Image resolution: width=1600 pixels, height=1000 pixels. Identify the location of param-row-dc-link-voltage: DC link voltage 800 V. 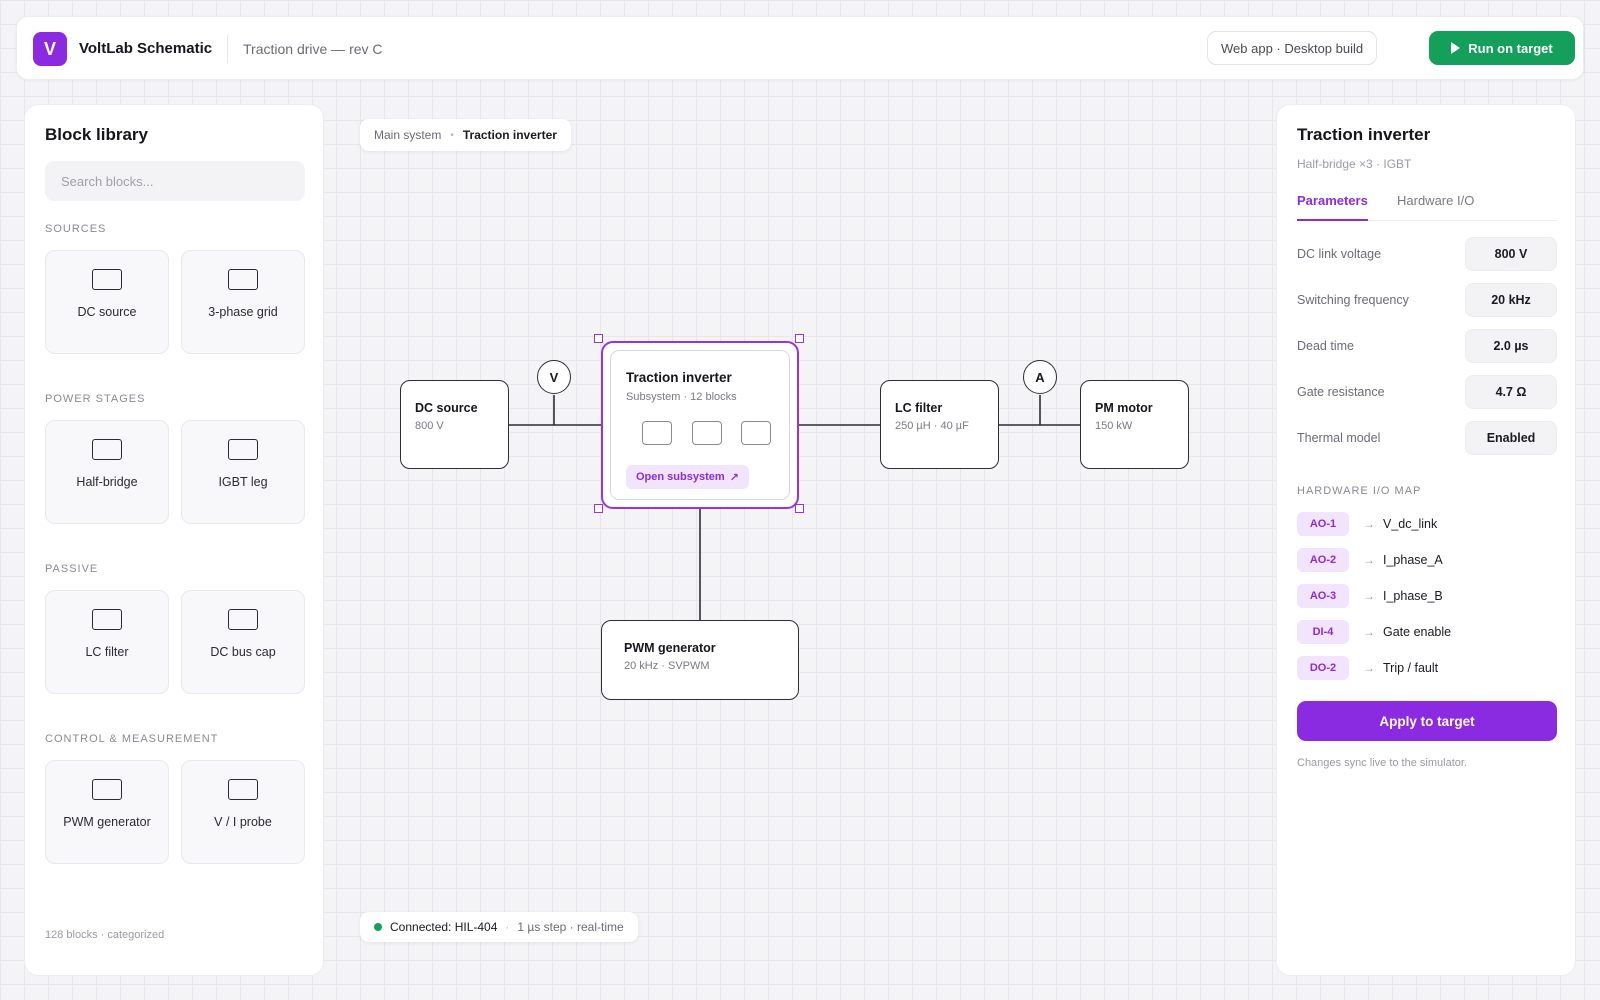
(1427, 254).